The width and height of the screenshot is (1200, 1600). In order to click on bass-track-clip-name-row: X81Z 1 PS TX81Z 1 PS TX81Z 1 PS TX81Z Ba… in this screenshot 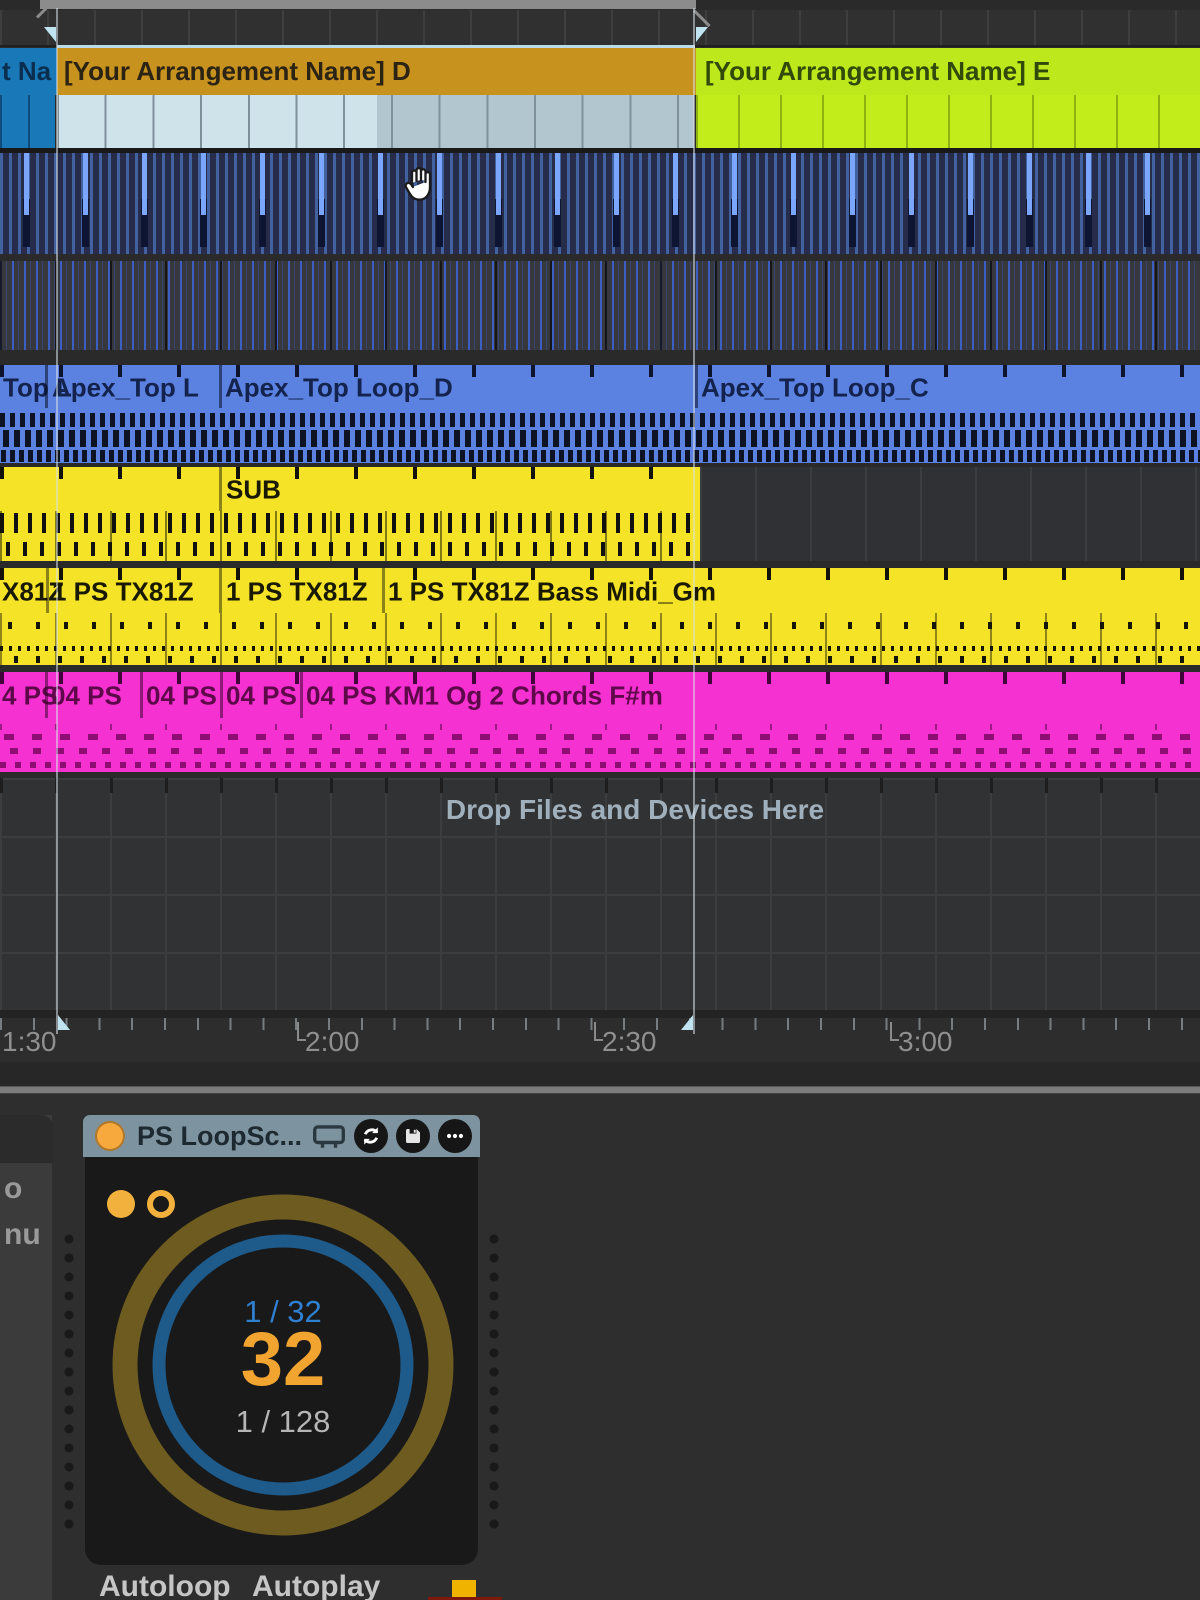, I will do `click(600, 590)`.